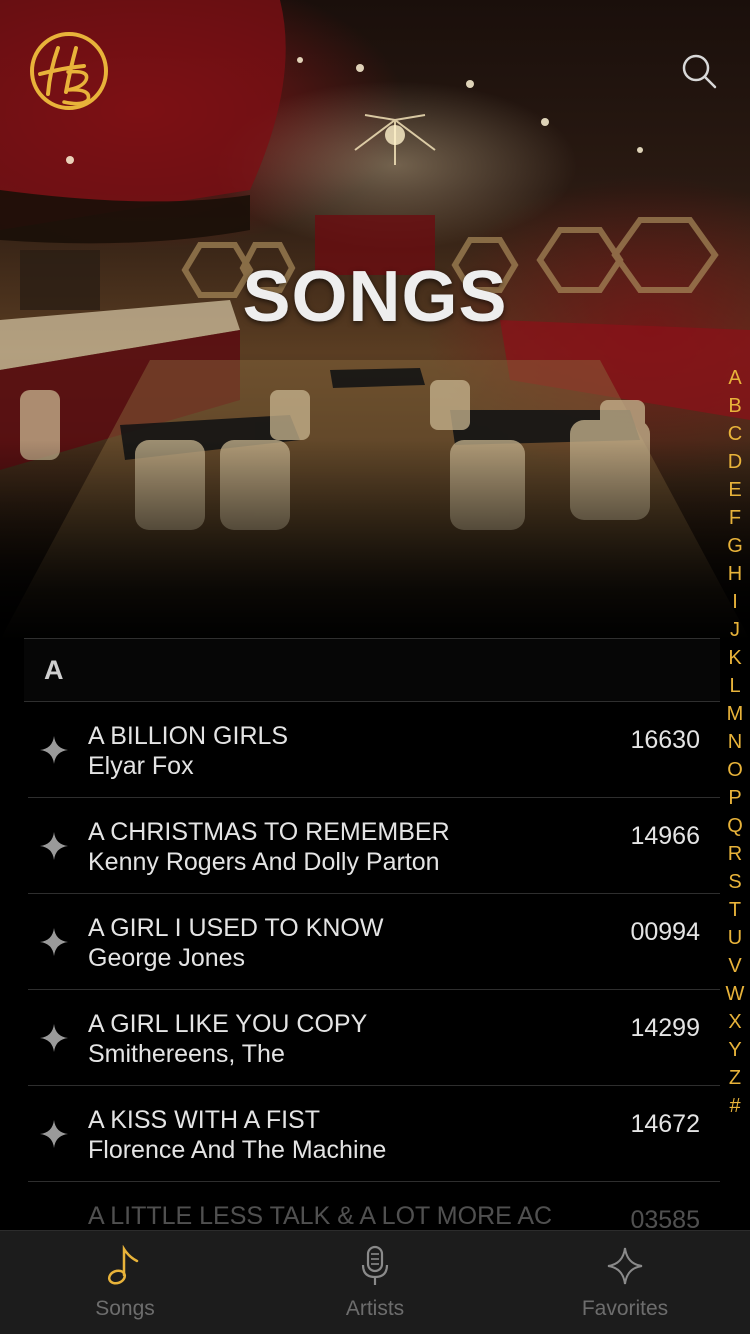  I want to click on alphabet-index-letter: G, so click(735, 546).